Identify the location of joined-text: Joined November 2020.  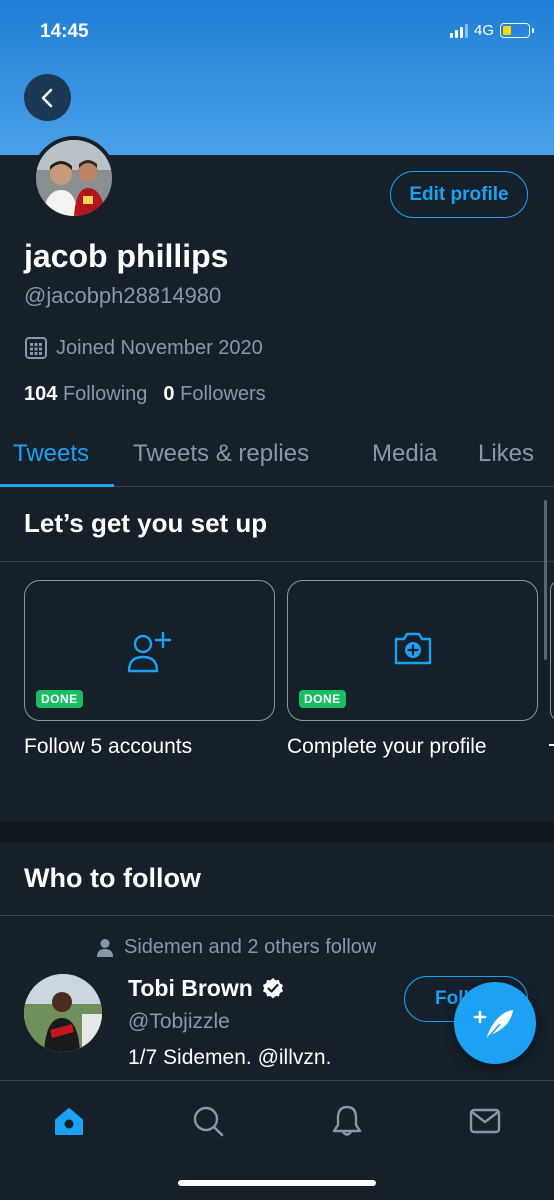
(159, 347).